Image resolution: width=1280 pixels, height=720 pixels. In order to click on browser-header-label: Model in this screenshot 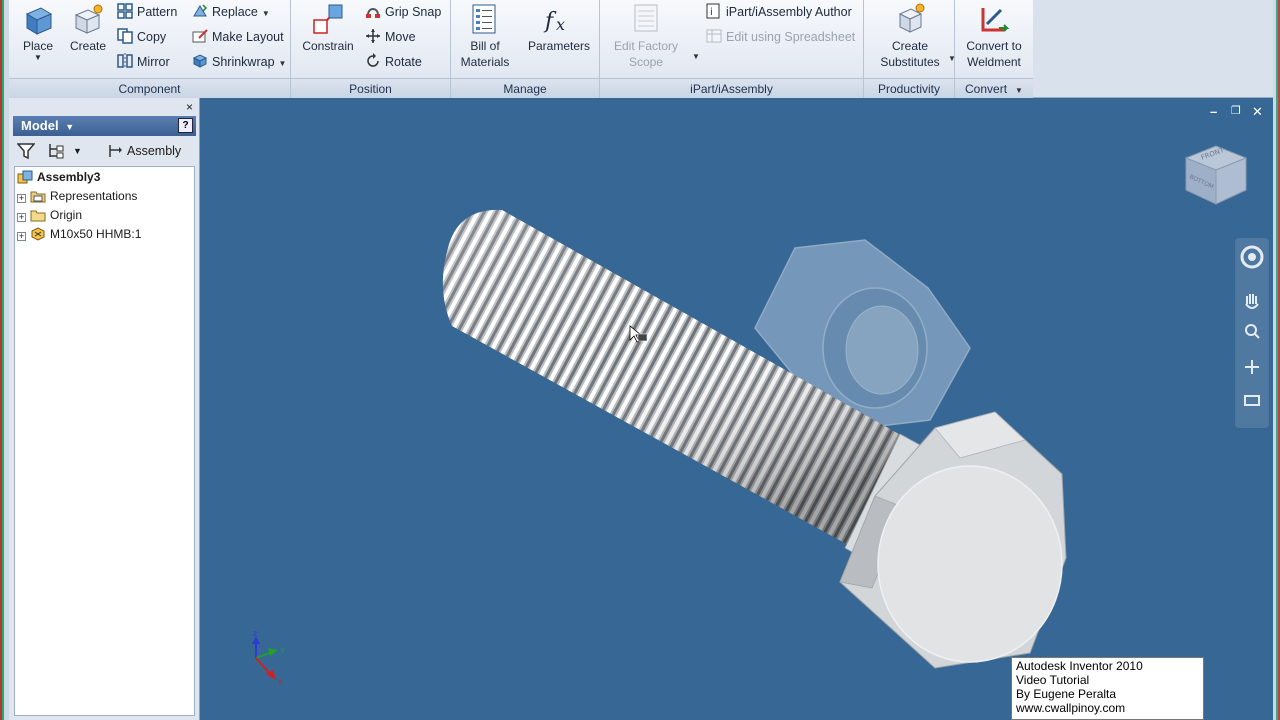, I will do `click(40, 125)`.